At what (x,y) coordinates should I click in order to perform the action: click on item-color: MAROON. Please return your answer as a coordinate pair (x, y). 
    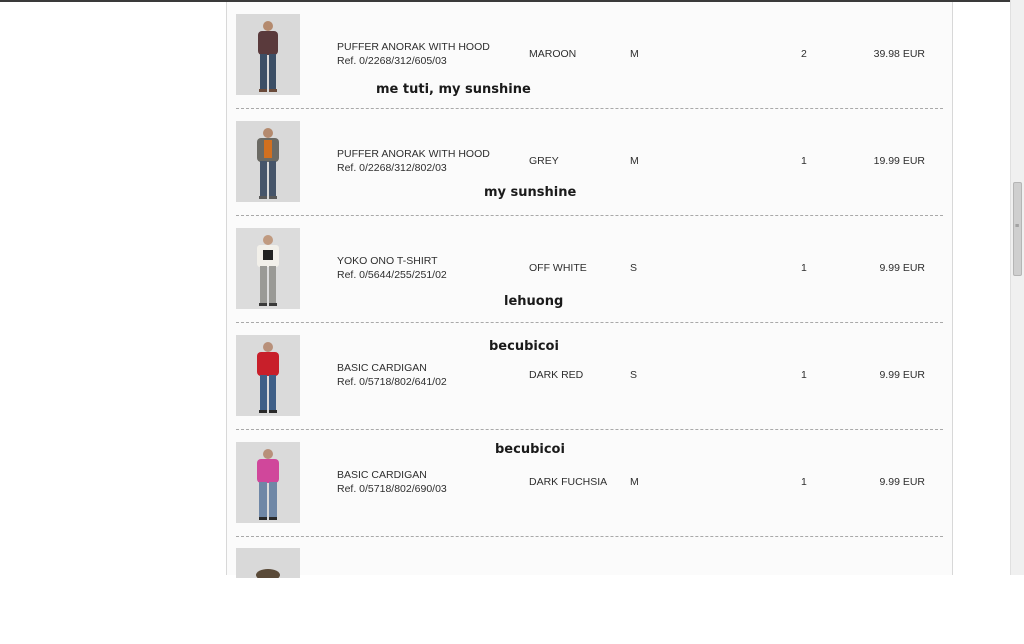
    Looking at the image, I should click on (553, 54).